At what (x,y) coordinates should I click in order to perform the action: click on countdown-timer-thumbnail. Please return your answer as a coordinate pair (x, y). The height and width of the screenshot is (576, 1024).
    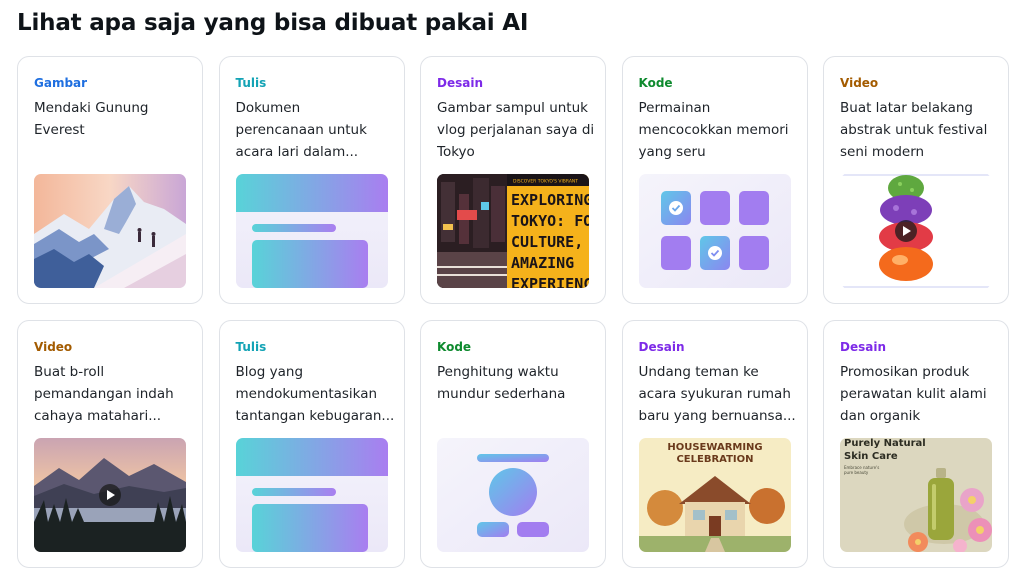
    Looking at the image, I should click on (513, 495).